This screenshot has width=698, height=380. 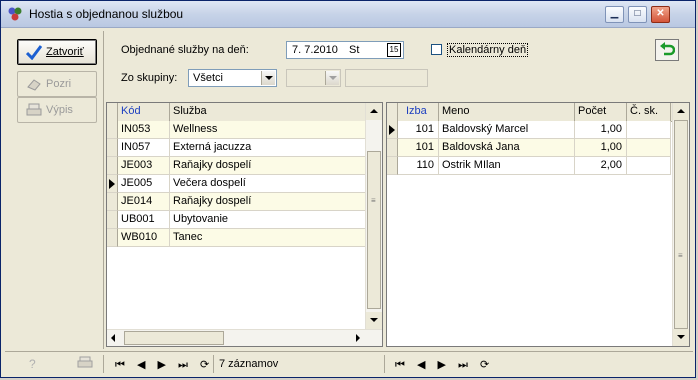 I want to click on title-bar: Hostia s objednanou službou ▁ □ ✕, so click(x=348, y=14).